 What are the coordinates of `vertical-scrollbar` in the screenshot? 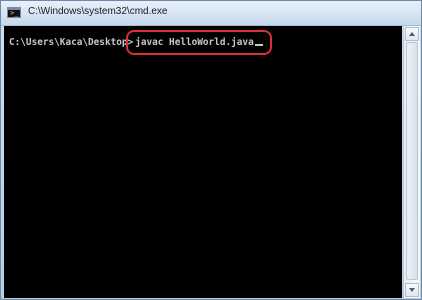 It's located at (411, 162).